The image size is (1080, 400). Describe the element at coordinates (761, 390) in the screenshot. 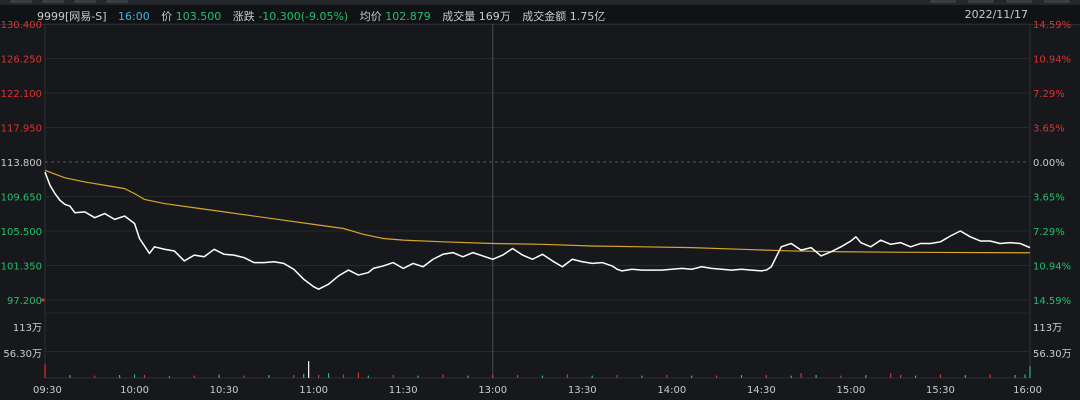

I see `x-tick-label: 14:30` at that location.